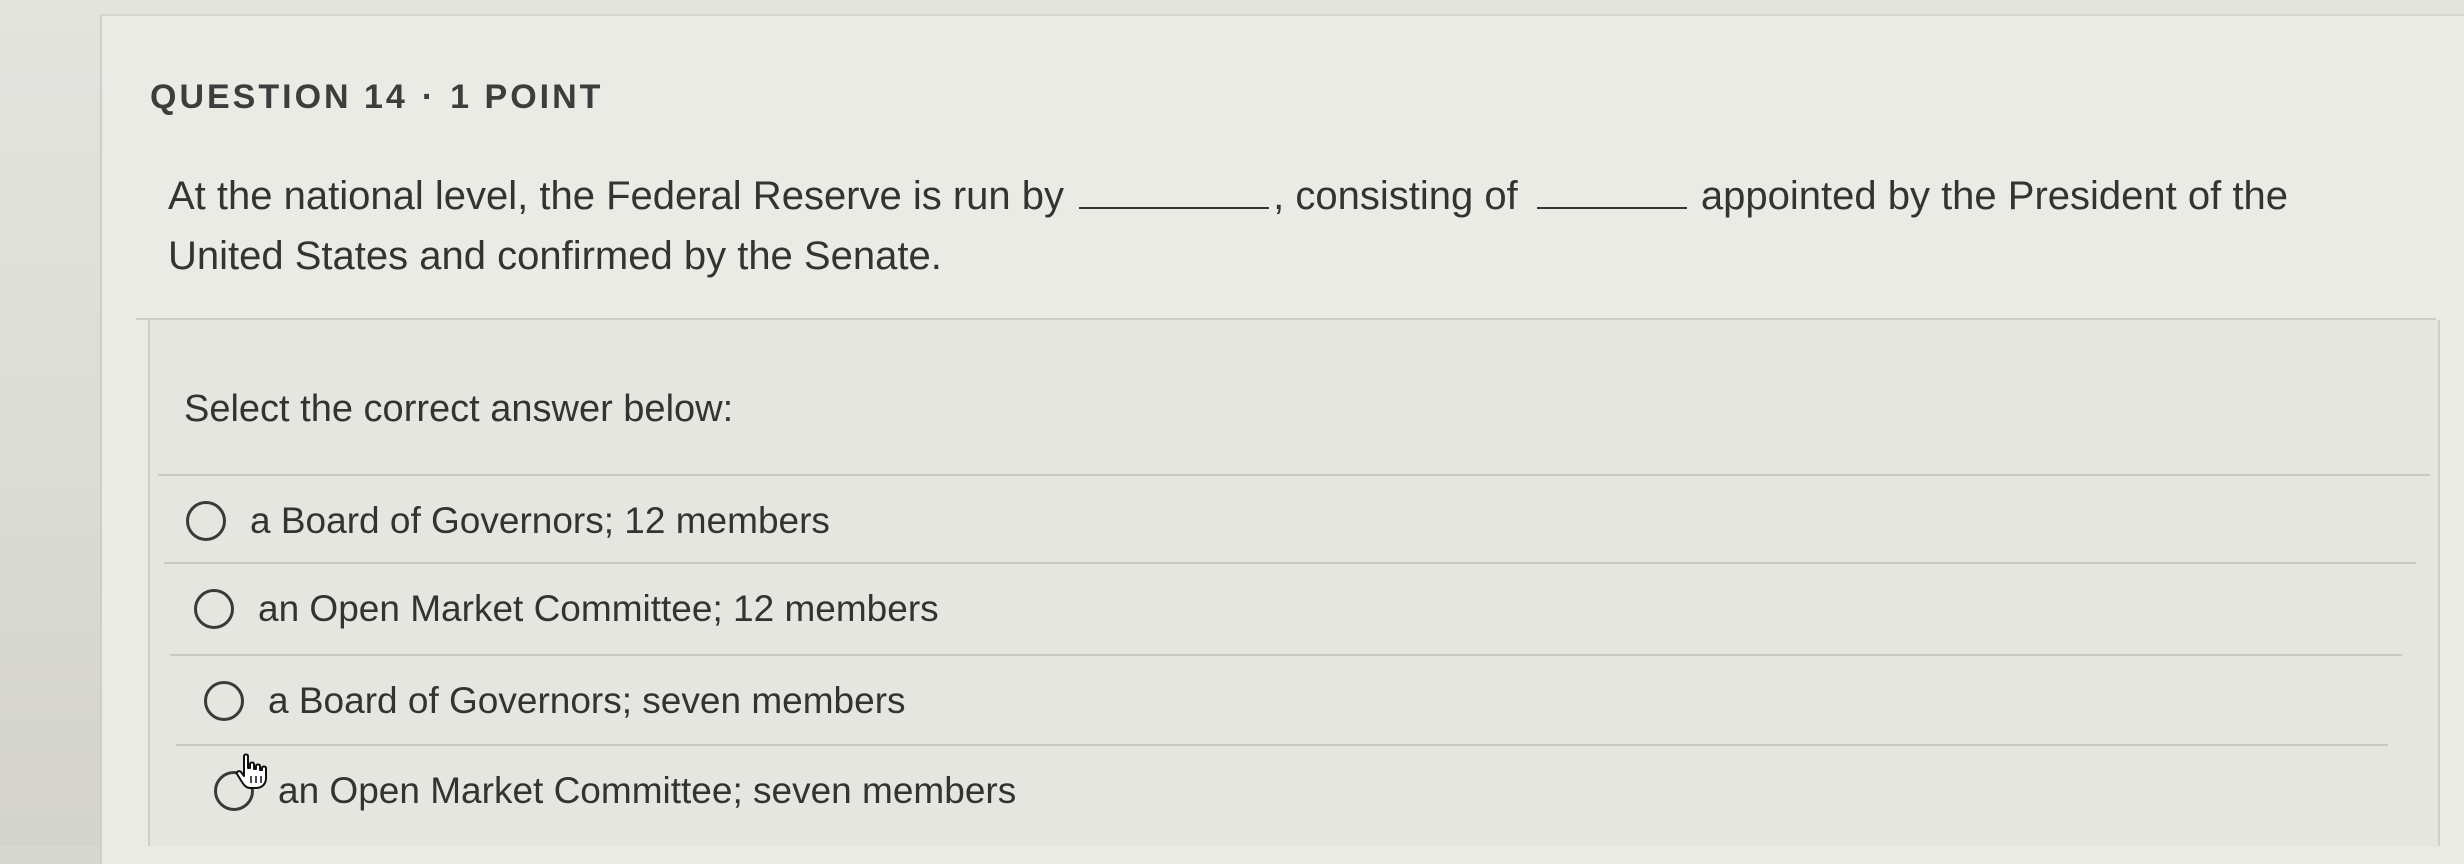 The width and height of the screenshot is (2464, 864). I want to click on answer-option: a Board of Governors; seven members, so click(1286, 700).